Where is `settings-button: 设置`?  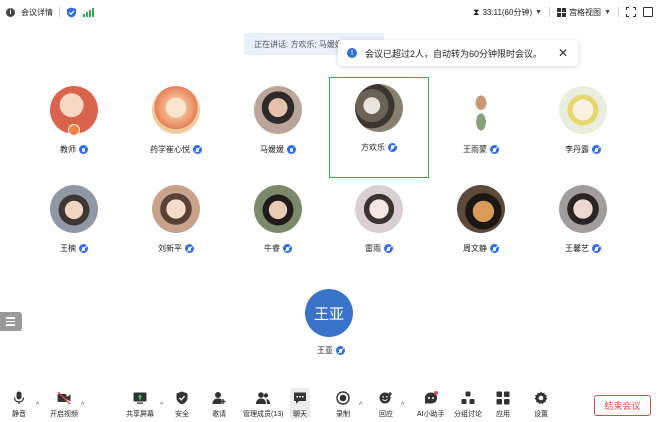
settings-button: 设置 is located at coordinates (541, 403).